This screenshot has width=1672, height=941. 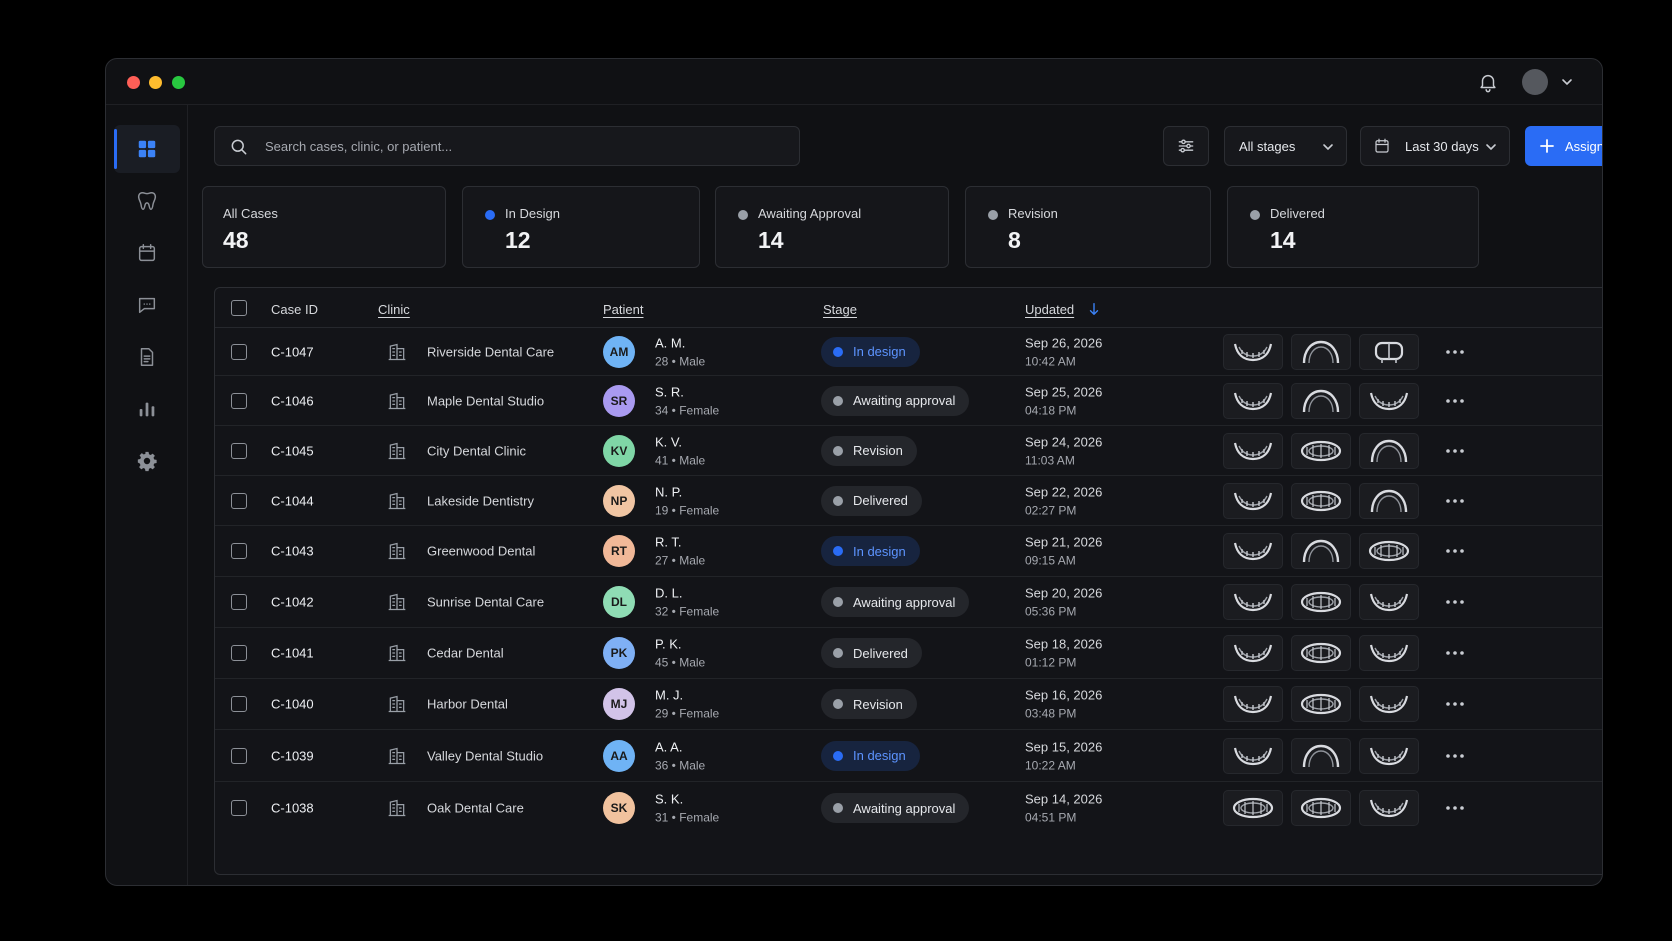 What do you see at coordinates (394, 309) in the screenshot?
I see `header-clinic: Clinic` at bounding box center [394, 309].